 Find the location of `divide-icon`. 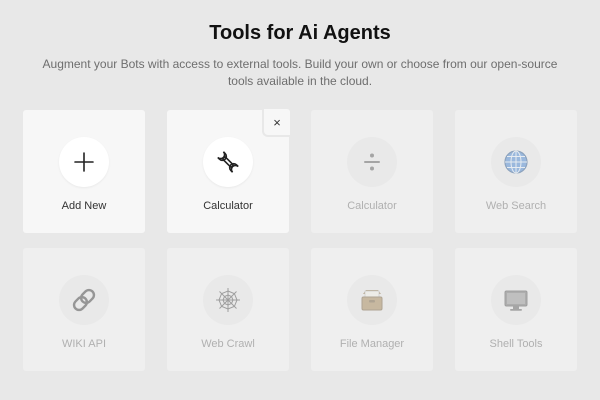

divide-icon is located at coordinates (372, 162).